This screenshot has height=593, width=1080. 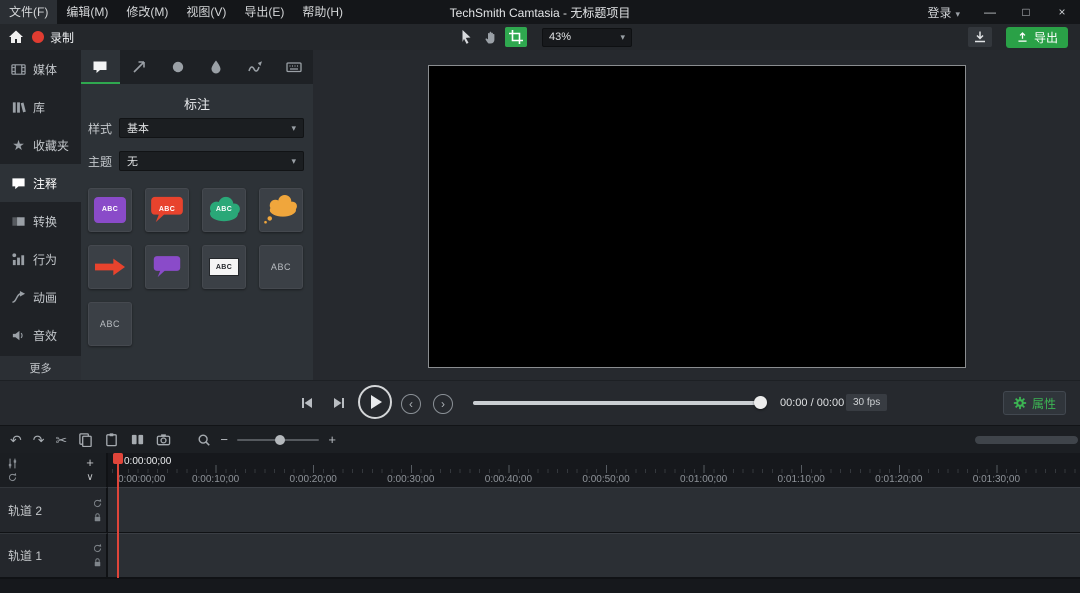 What do you see at coordinates (281, 210) in the screenshot?
I see `callout-thumb-thought-cloud` at bounding box center [281, 210].